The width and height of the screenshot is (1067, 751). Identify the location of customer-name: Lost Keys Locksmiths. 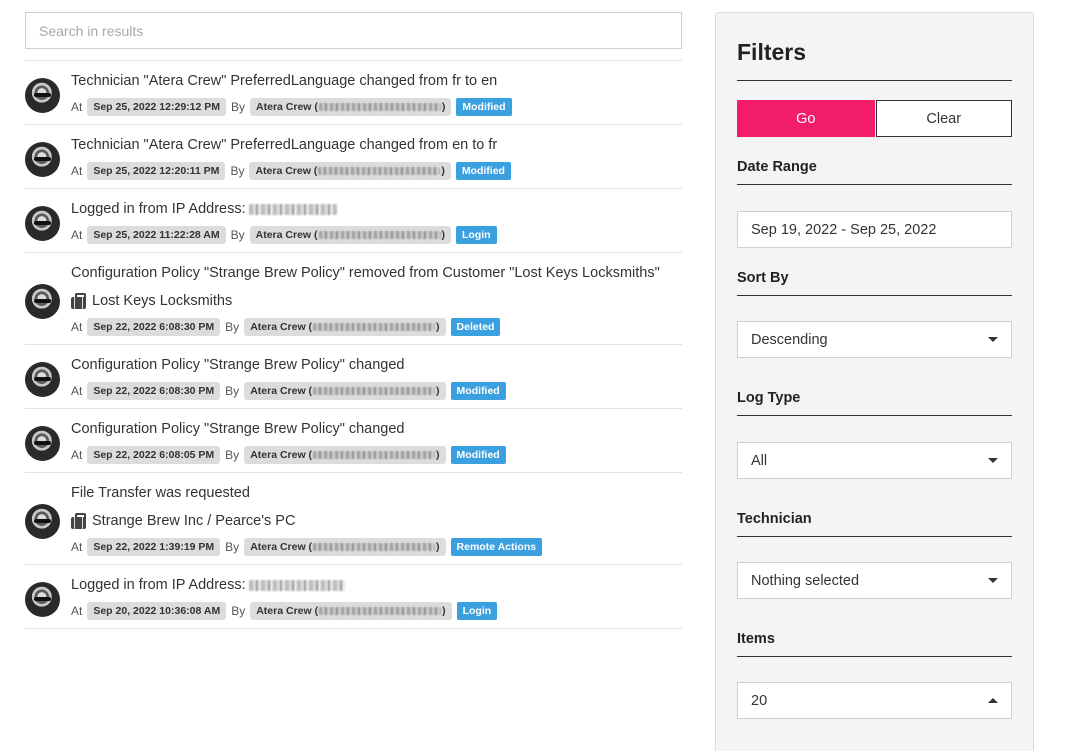
(162, 301).